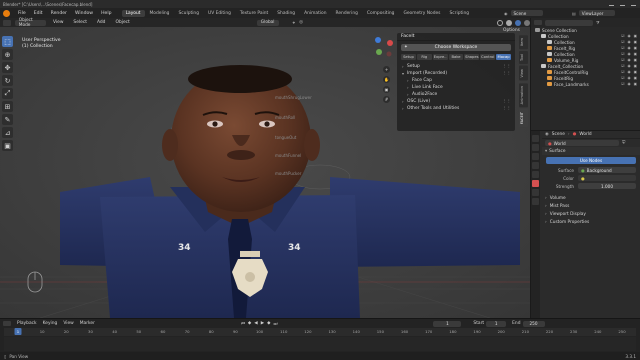 The image size is (640, 360). Describe the element at coordinates (7, 80) in the screenshot. I see `rotate-icon: ↻` at that location.